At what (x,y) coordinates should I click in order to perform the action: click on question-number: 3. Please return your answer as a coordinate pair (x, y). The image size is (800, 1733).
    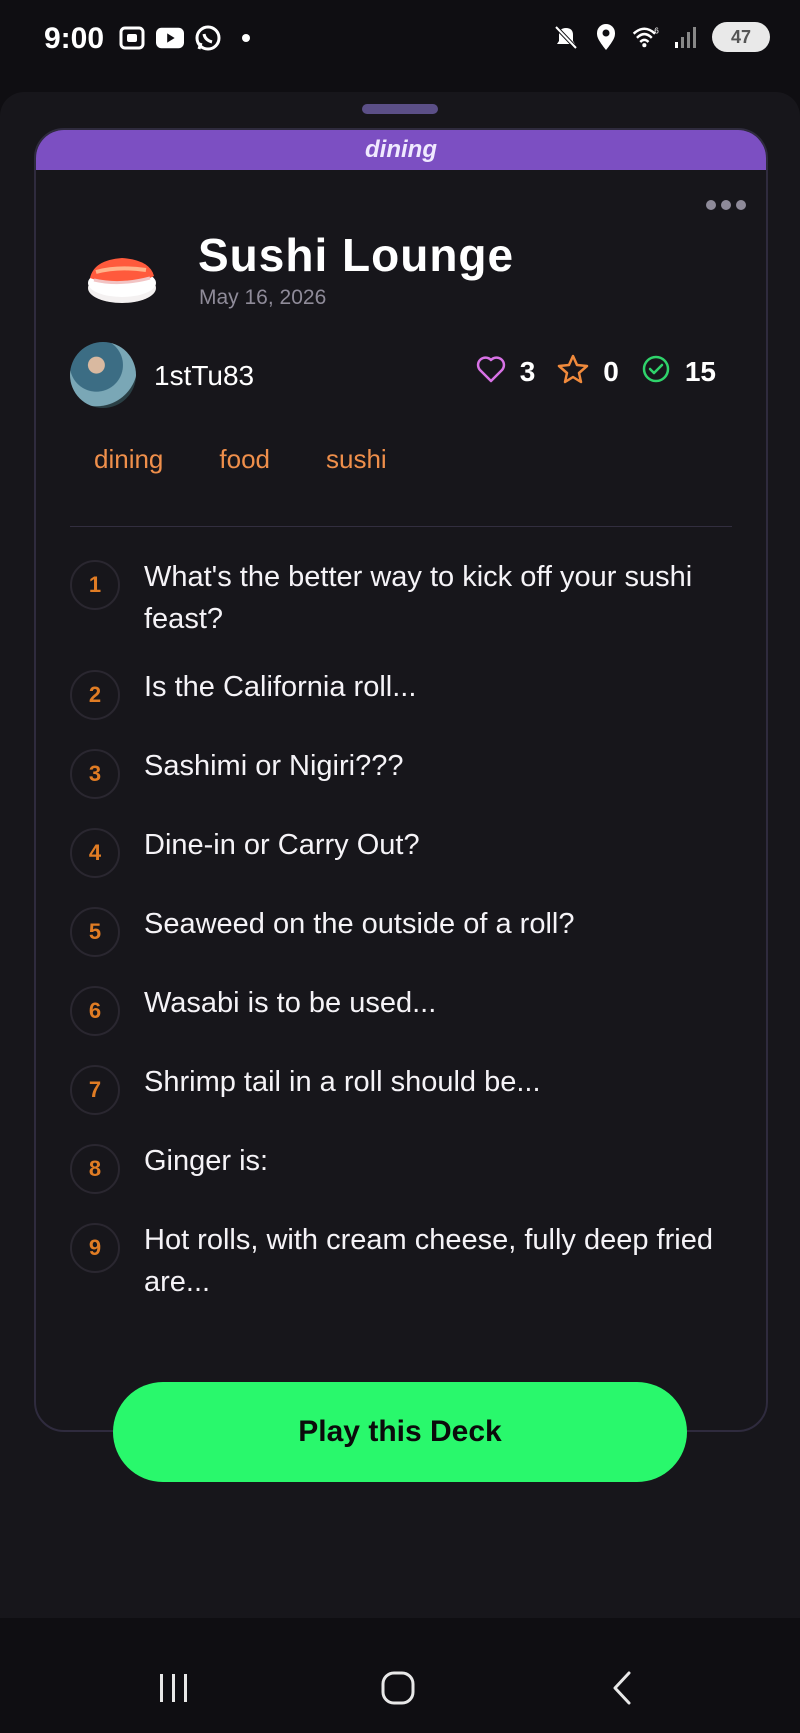
    Looking at the image, I should click on (95, 774).